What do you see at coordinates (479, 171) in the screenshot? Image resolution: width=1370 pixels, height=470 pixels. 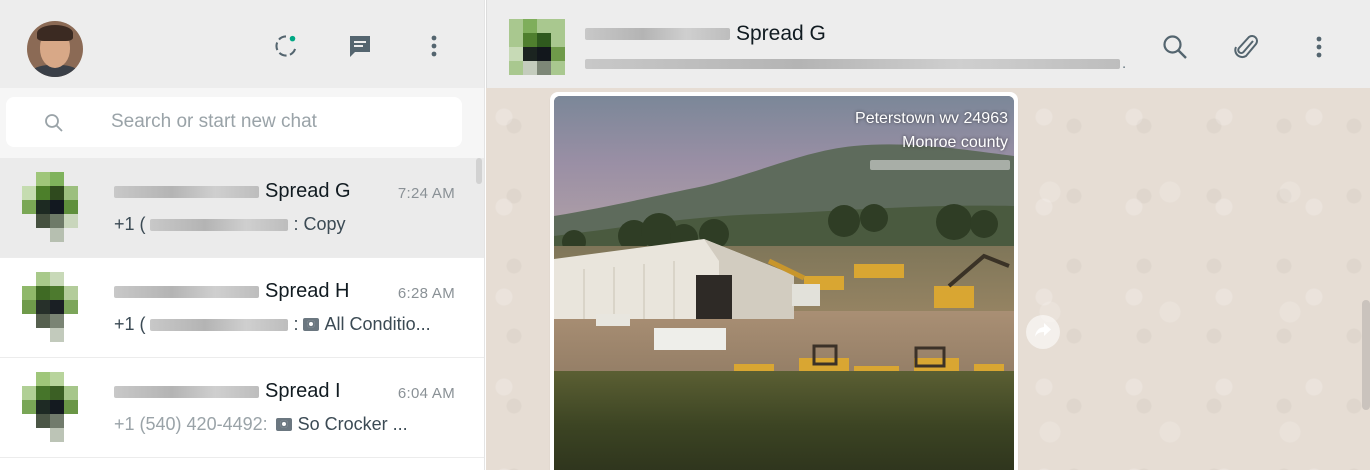 I see `sidebar-scrollbar` at bounding box center [479, 171].